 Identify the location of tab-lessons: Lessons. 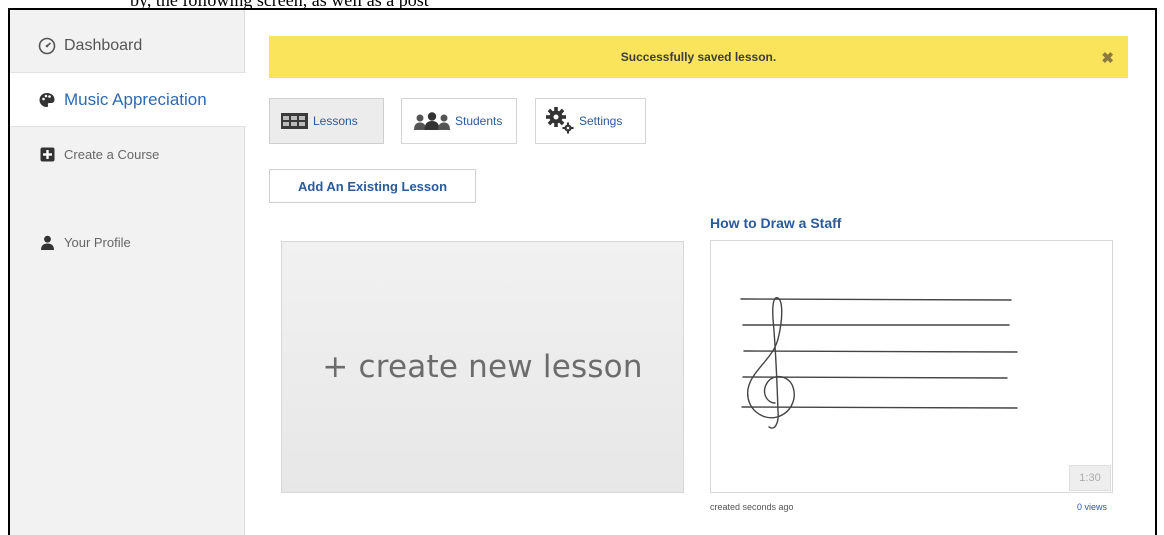
(326, 121).